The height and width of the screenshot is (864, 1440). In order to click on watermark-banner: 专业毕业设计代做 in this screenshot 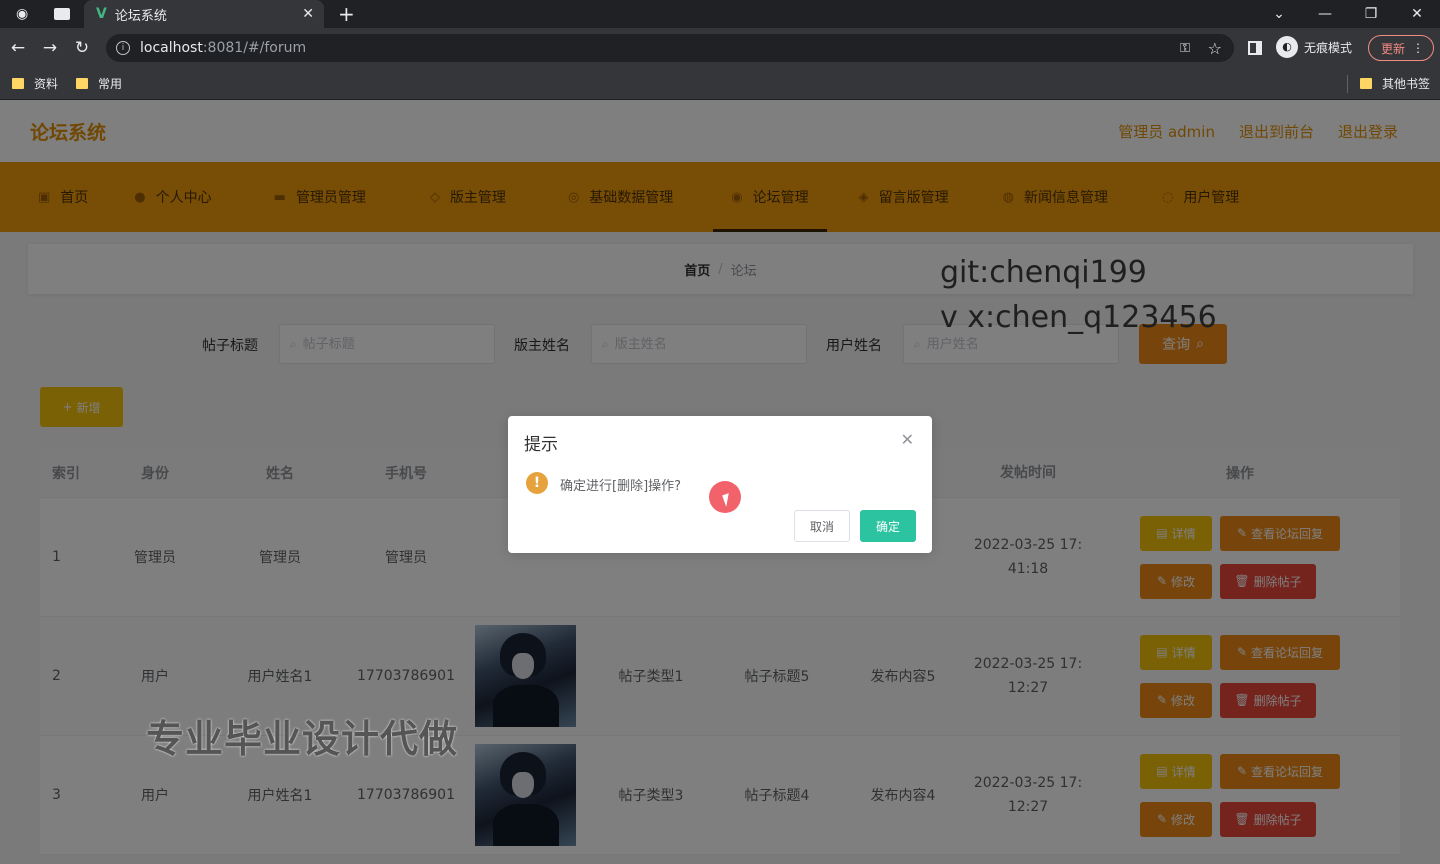, I will do `click(302, 739)`.